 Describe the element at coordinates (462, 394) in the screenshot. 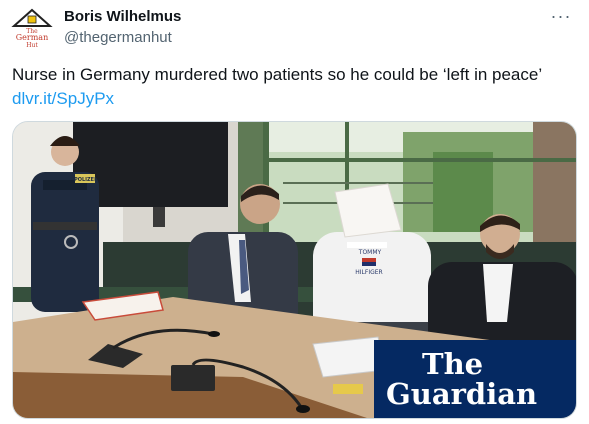

I see `guardian-watermark-line2: Guardian` at that location.